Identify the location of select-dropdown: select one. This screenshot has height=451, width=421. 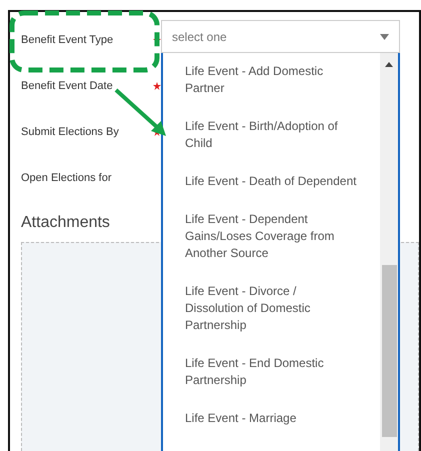
(280, 36).